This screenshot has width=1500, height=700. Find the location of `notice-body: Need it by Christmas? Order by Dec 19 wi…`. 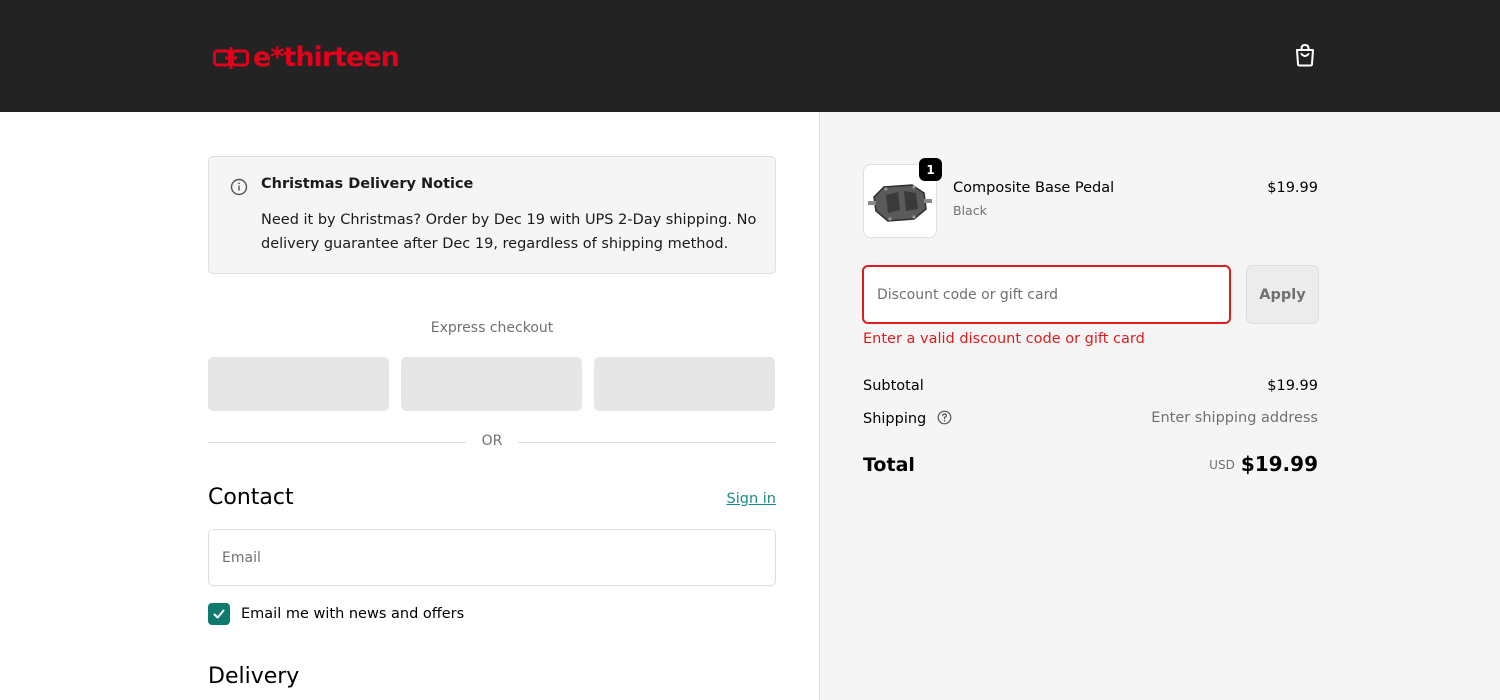

notice-body: Need it by Christmas? Order by Dec 19 wi… is located at coordinates (509, 232).